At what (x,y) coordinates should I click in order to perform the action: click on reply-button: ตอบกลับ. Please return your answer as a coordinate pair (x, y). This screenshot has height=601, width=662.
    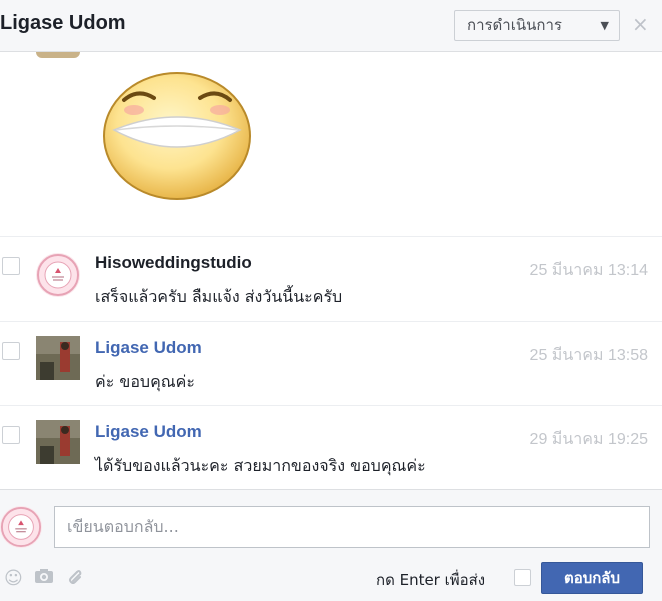
    Looking at the image, I should click on (592, 578).